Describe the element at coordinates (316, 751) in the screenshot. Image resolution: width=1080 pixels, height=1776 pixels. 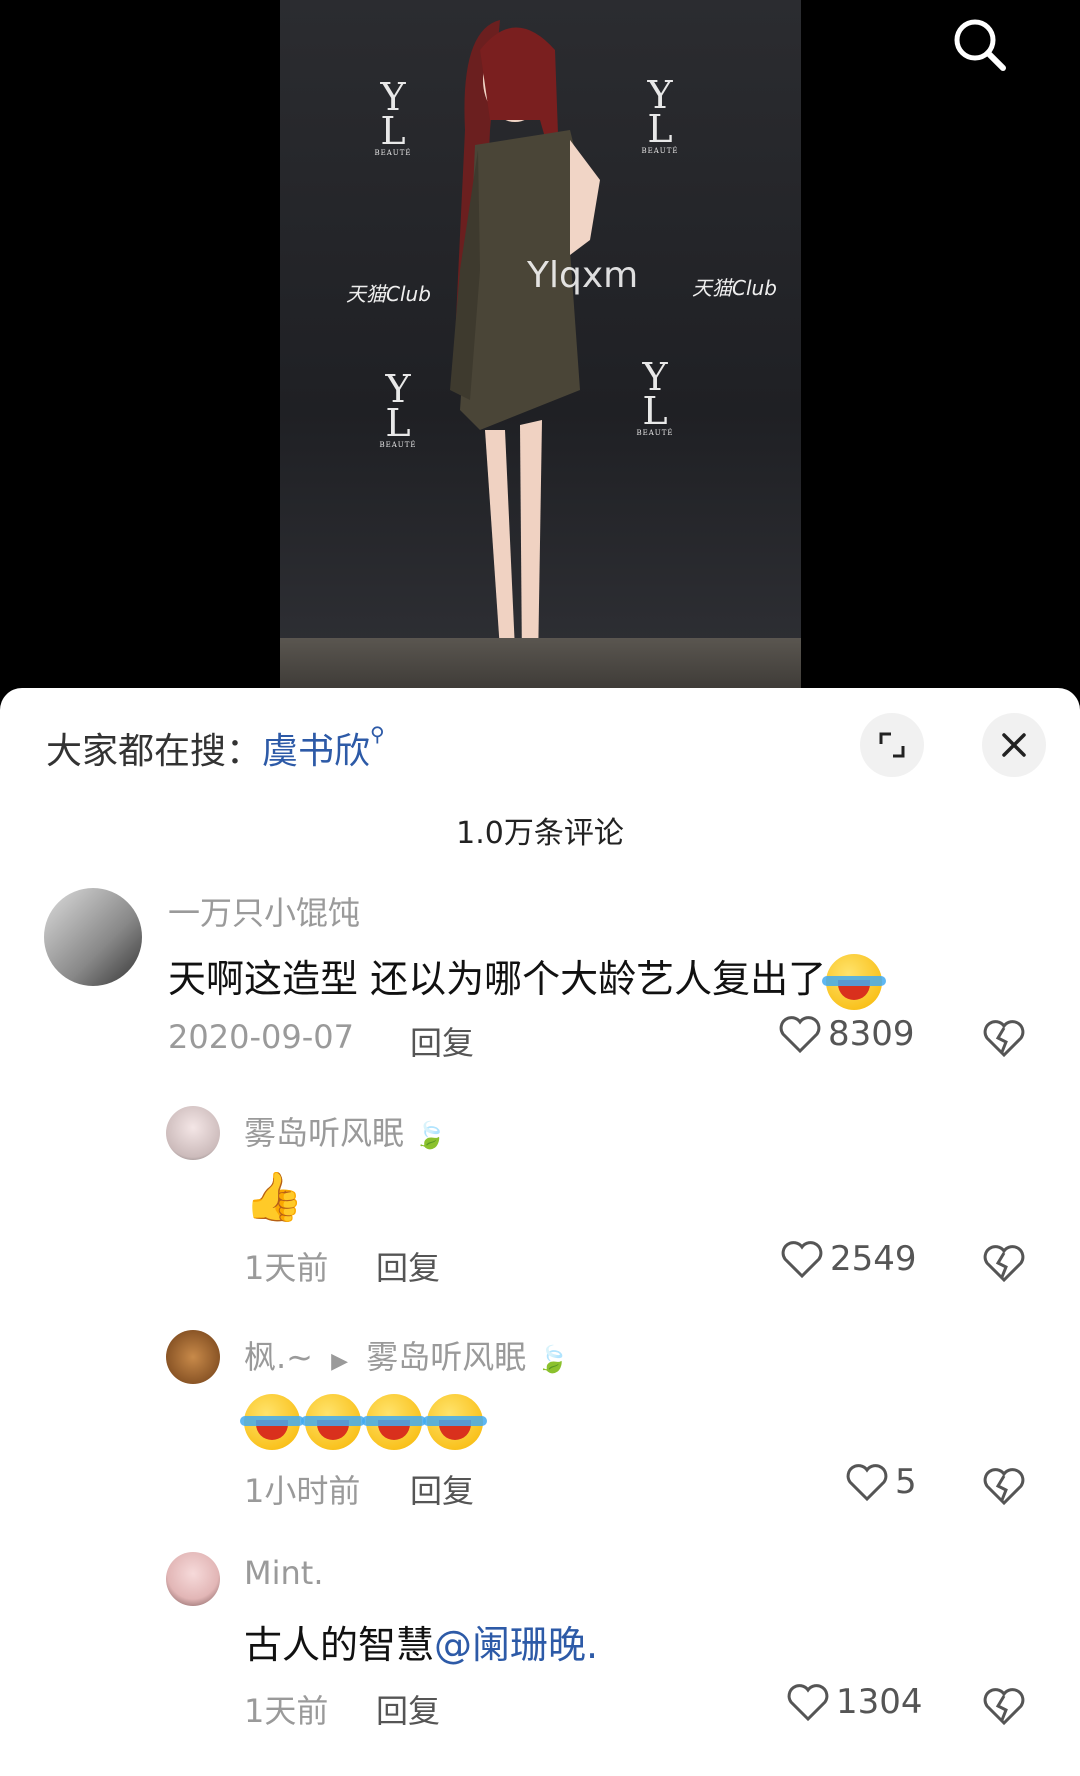
I see `hot-search-keyword: 虞书欣` at that location.